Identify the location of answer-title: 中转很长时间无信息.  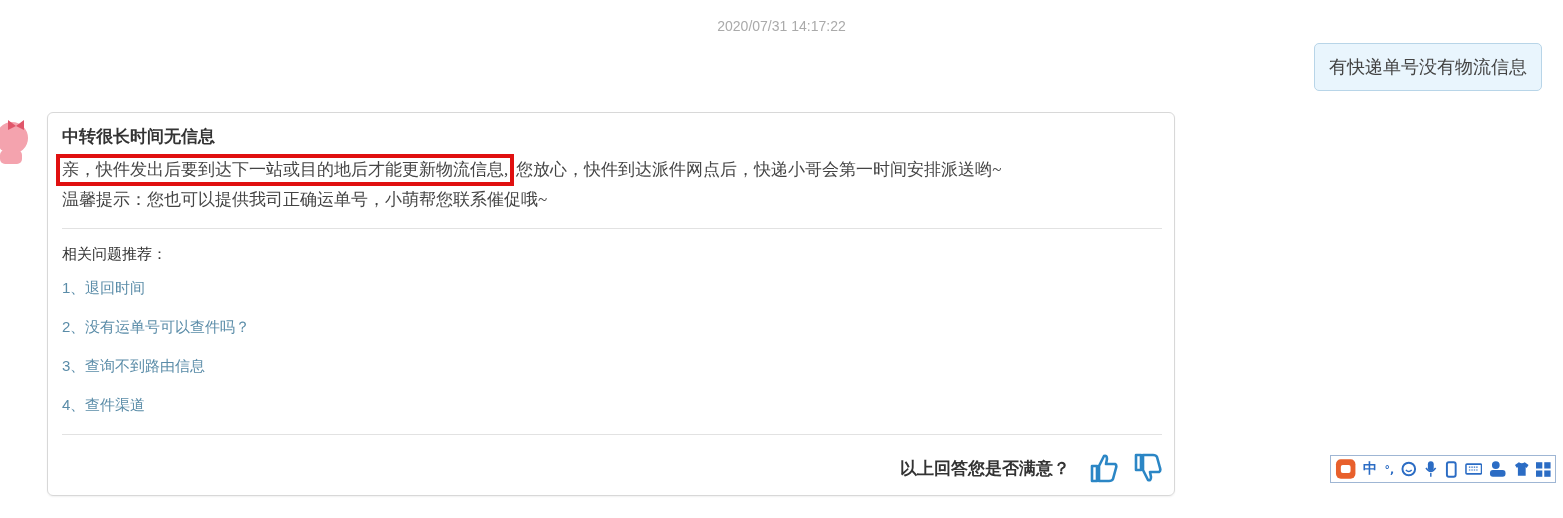
(139, 137).